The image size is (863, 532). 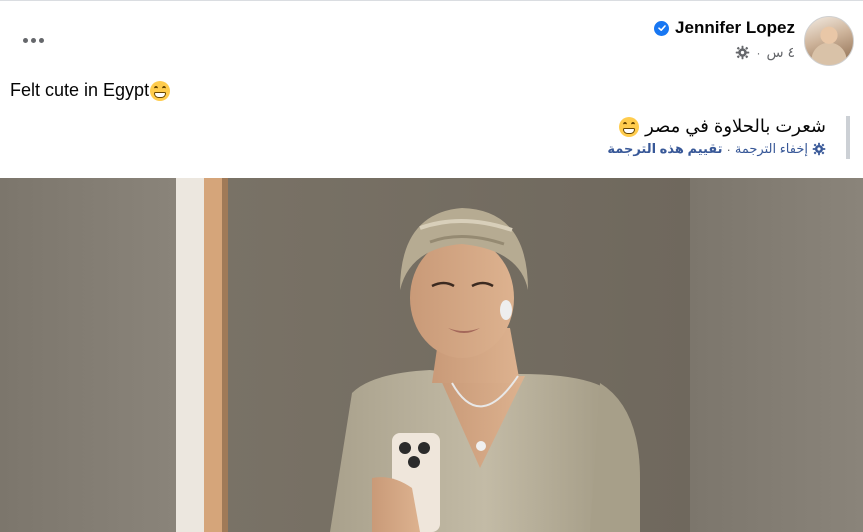 What do you see at coordinates (780, 52) in the screenshot?
I see `post-time: ٤ س` at bounding box center [780, 52].